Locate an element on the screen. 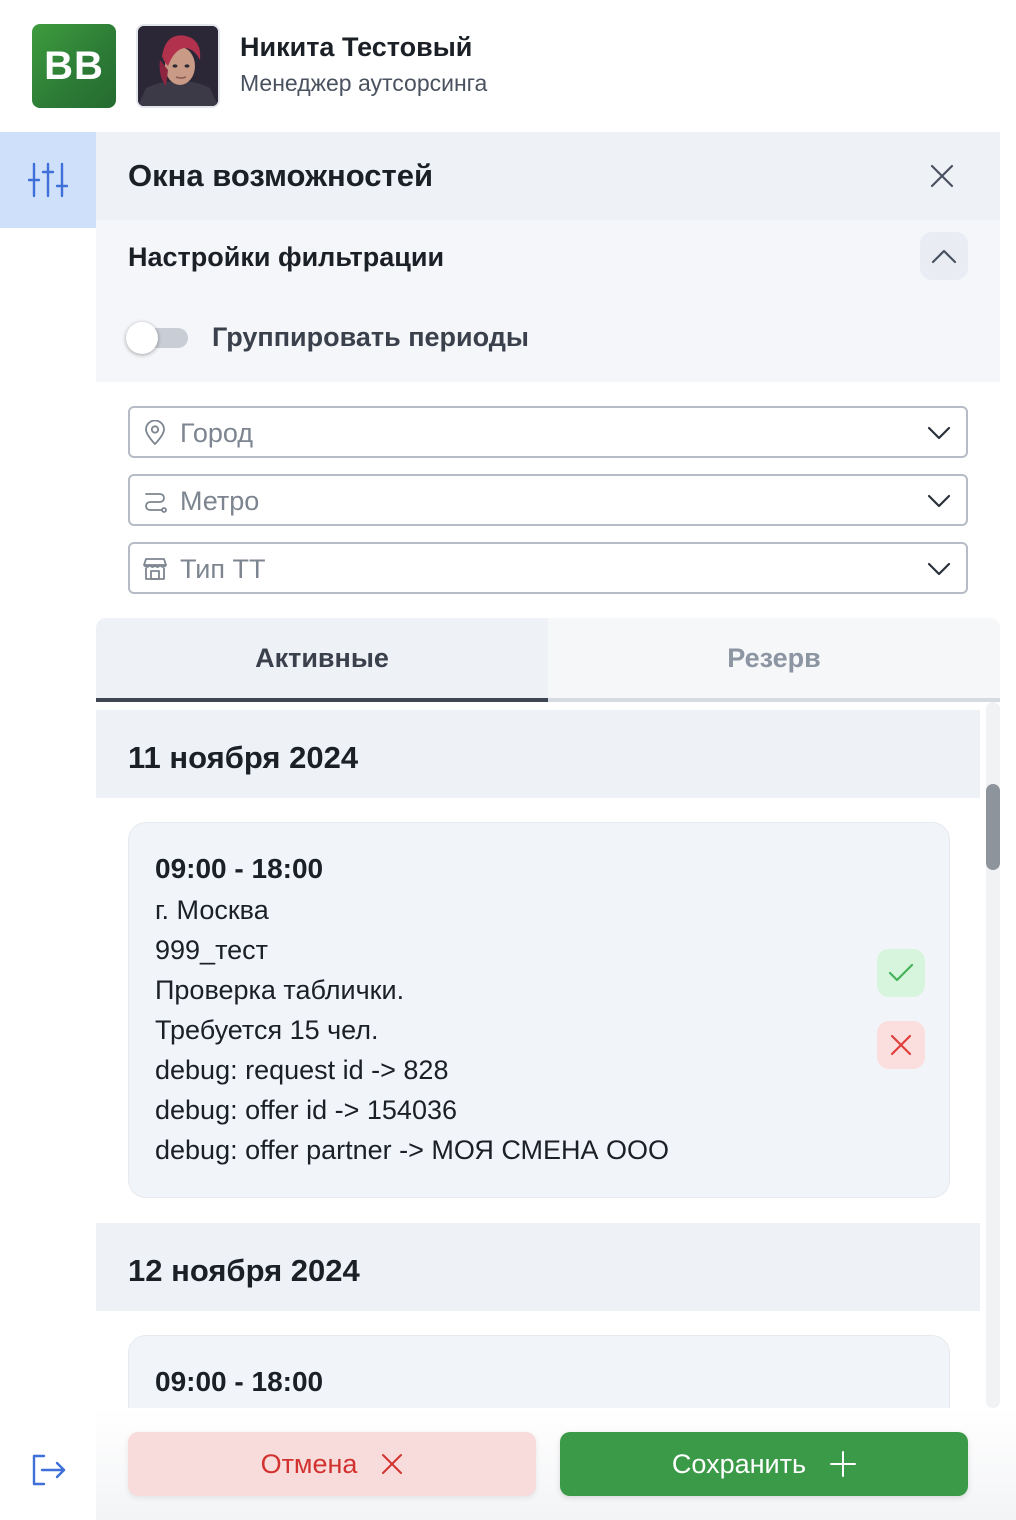  footer-actions: Отмена Сохранить is located at coordinates (556, 1464).